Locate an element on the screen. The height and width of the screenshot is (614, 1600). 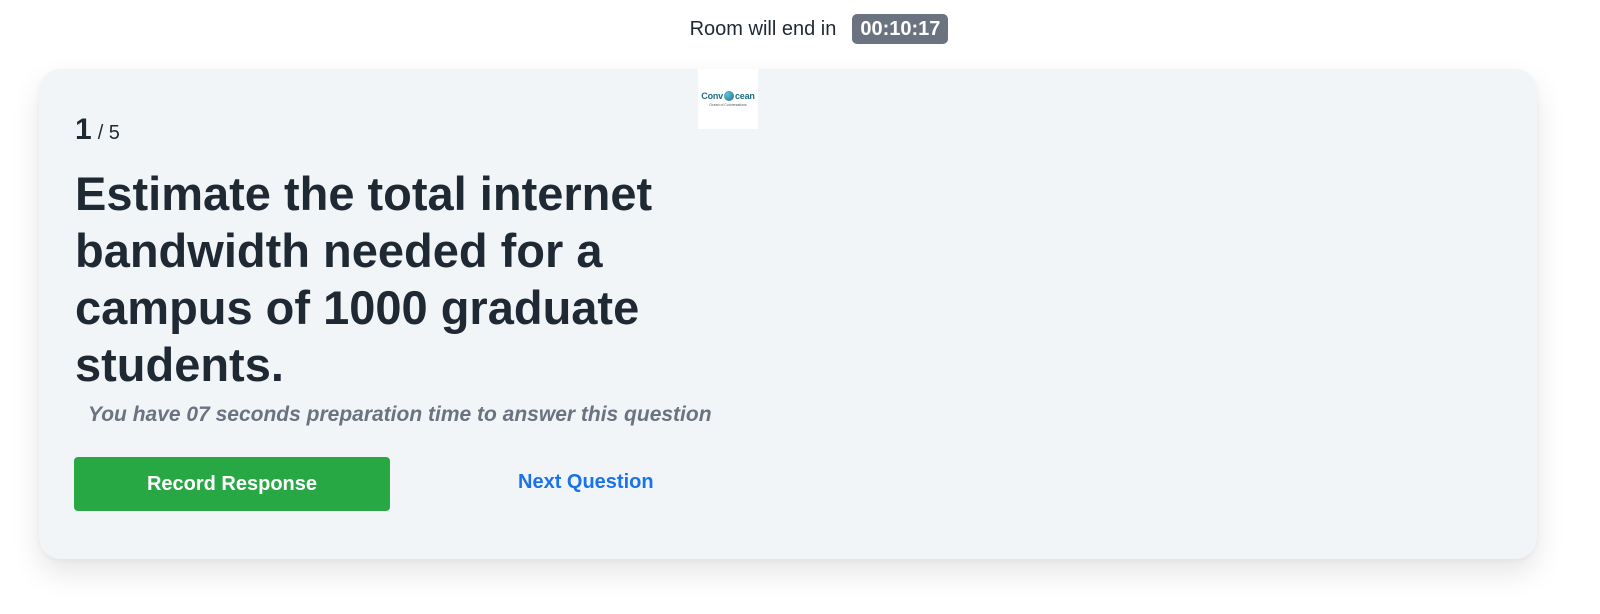
record-response-button: Record Response is located at coordinates (232, 484).